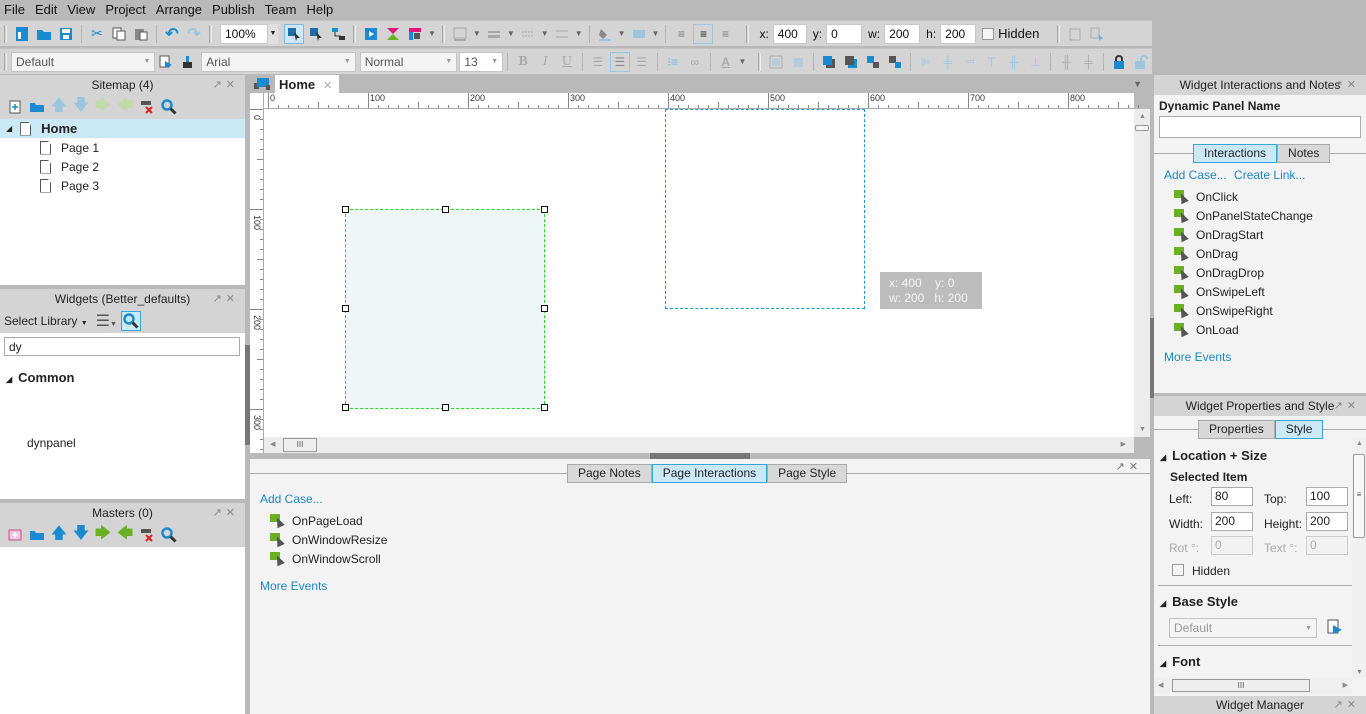 This screenshot has height=714, width=1366. What do you see at coordinates (639, 34) in the screenshot?
I see `shadow-icon` at bounding box center [639, 34].